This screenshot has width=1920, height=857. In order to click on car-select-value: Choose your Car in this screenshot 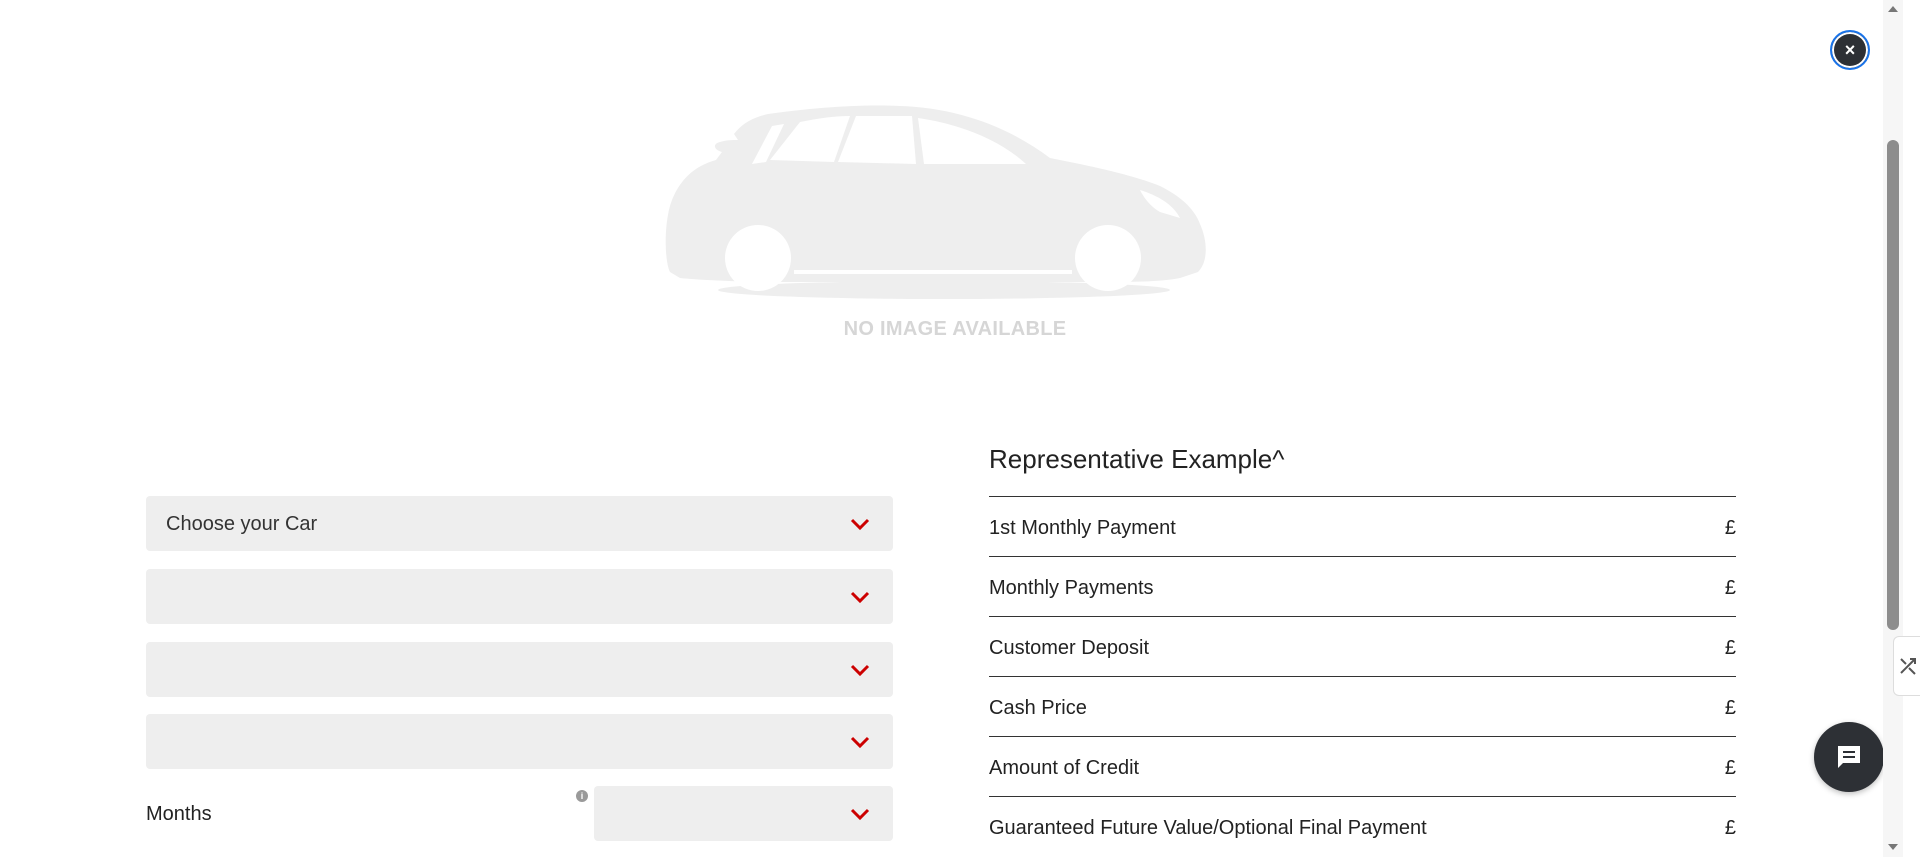, I will do `click(242, 524)`.